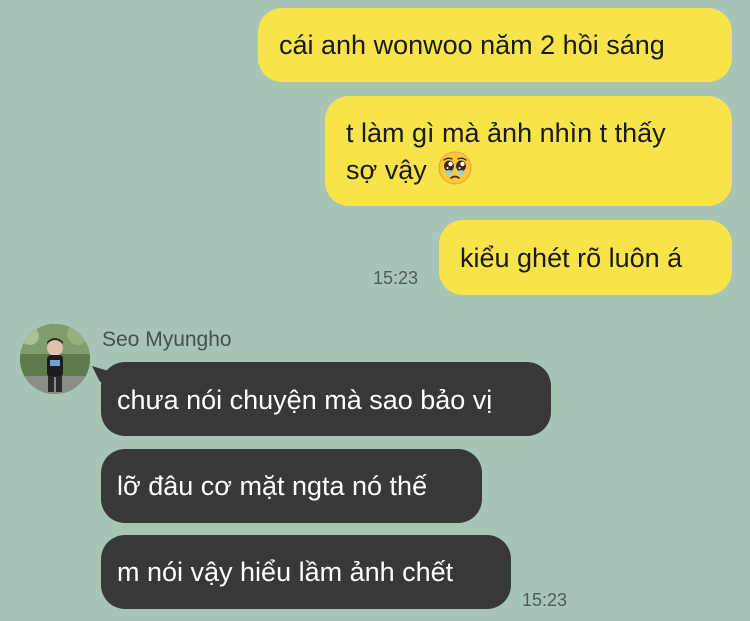 This screenshot has height=621, width=750. What do you see at coordinates (285, 572) in the screenshot?
I see `message-text: m nói vậy hiểu lầm ảnh chết` at bounding box center [285, 572].